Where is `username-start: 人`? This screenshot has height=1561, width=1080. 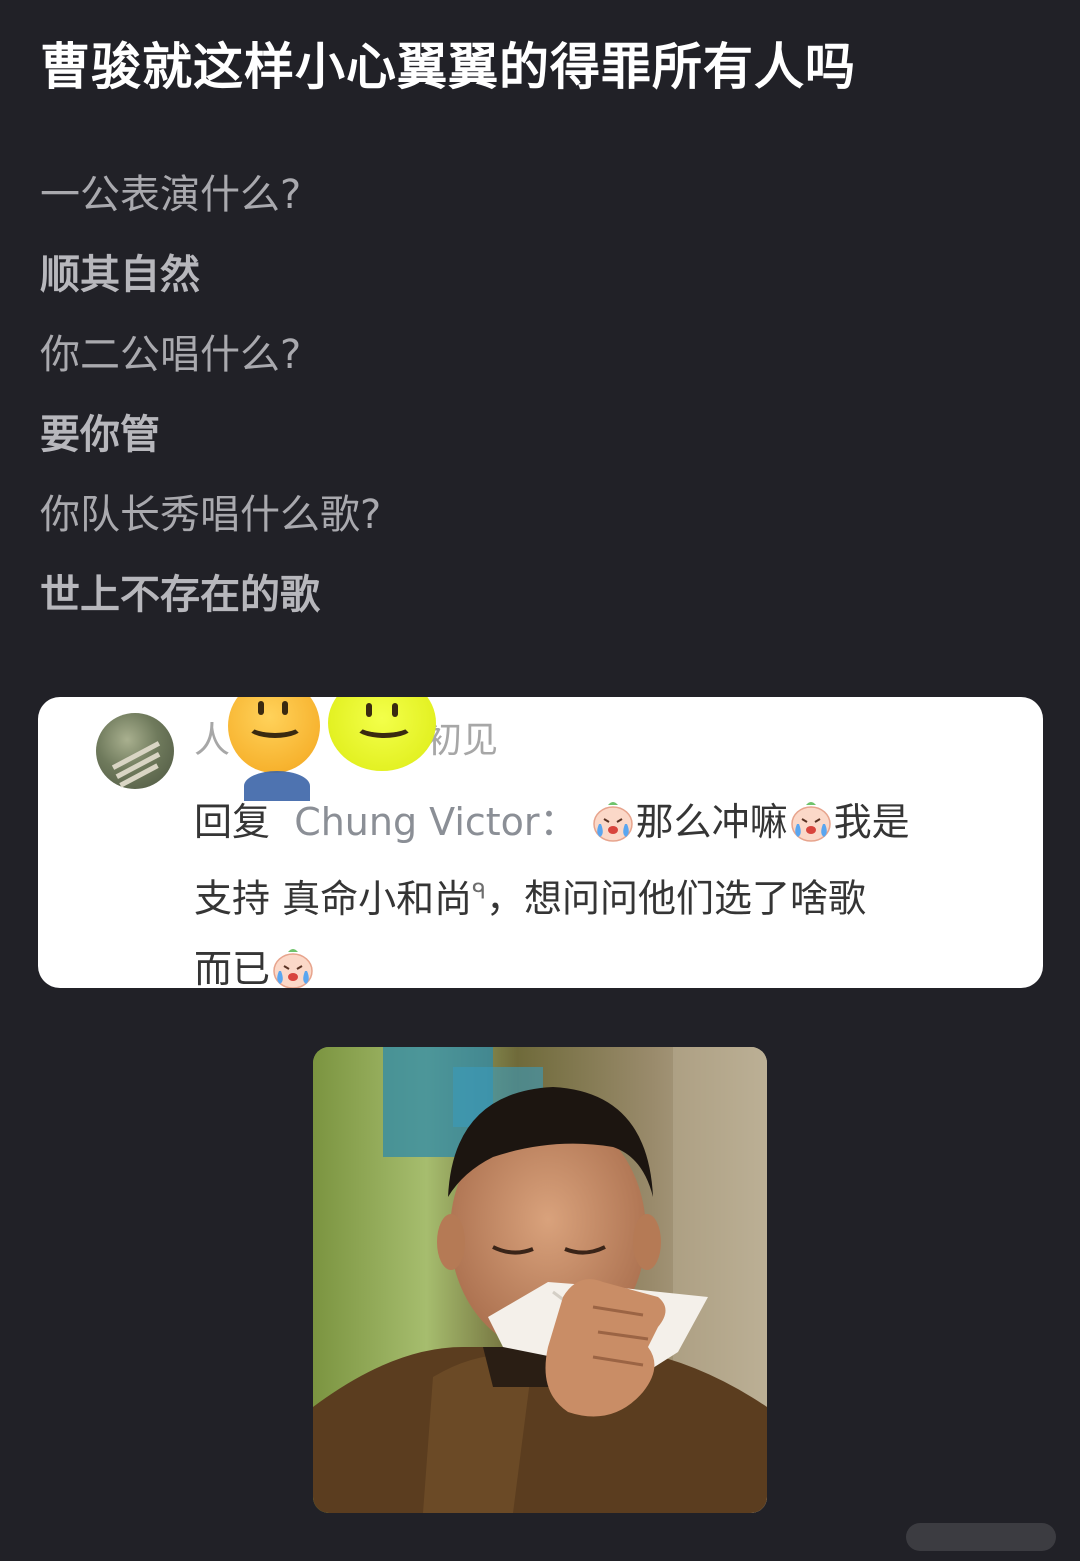
username-start: 人 is located at coordinates (212, 740).